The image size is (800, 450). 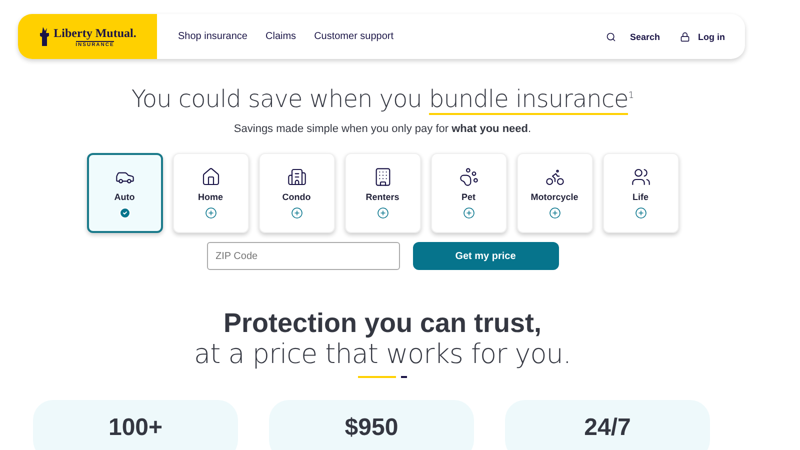 I want to click on stat-value: $950, so click(x=371, y=429).